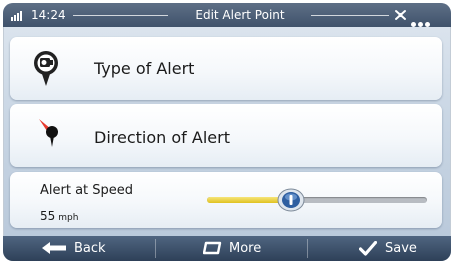 Image resolution: width=456 pixels, height=263 pixels. Describe the element at coordinates (380, 248) in the screenshot. I see `save-button: Save` at that location.